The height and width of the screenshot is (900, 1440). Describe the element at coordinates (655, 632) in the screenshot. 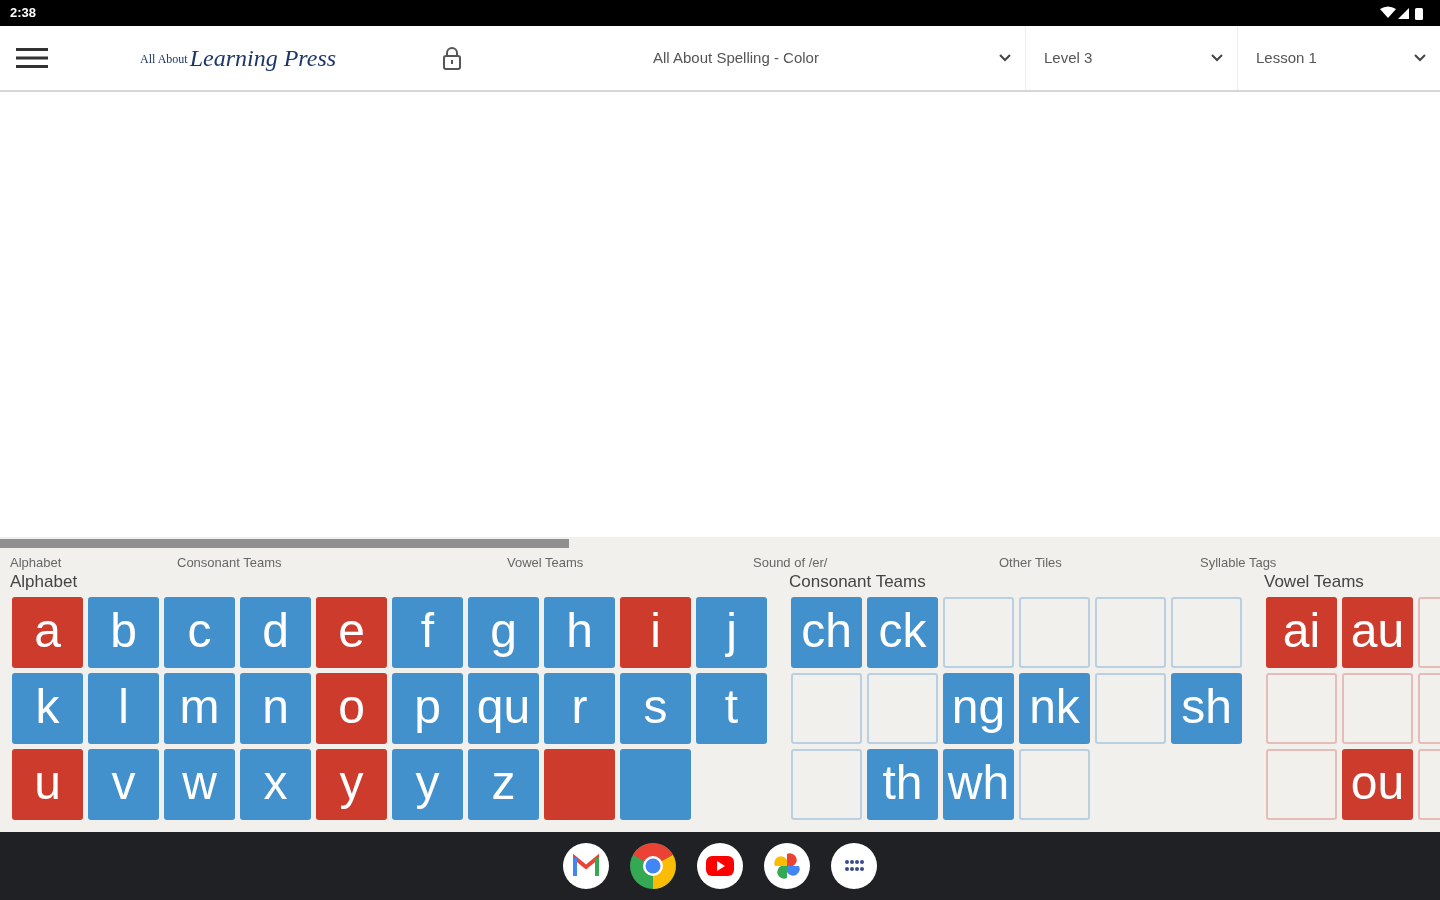

I see `letter-tile: i` at that location.